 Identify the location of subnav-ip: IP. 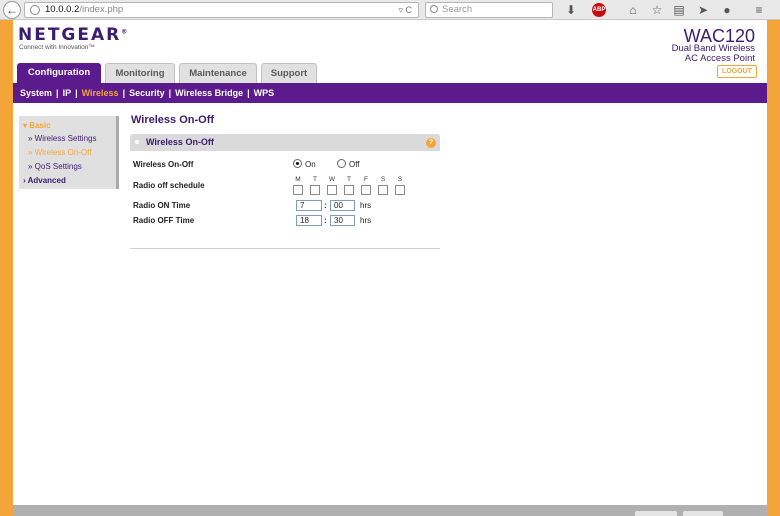
(67, 93).